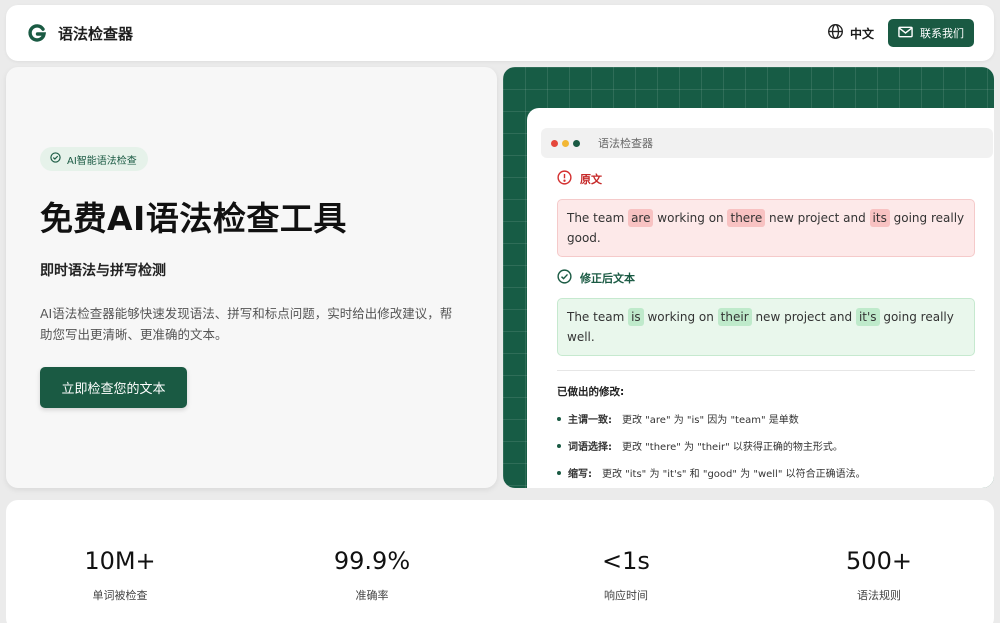 The height and width of the screenshot is (623, 1000). I want to click on window-titlebar: 语法检查器, so click(767, 143).